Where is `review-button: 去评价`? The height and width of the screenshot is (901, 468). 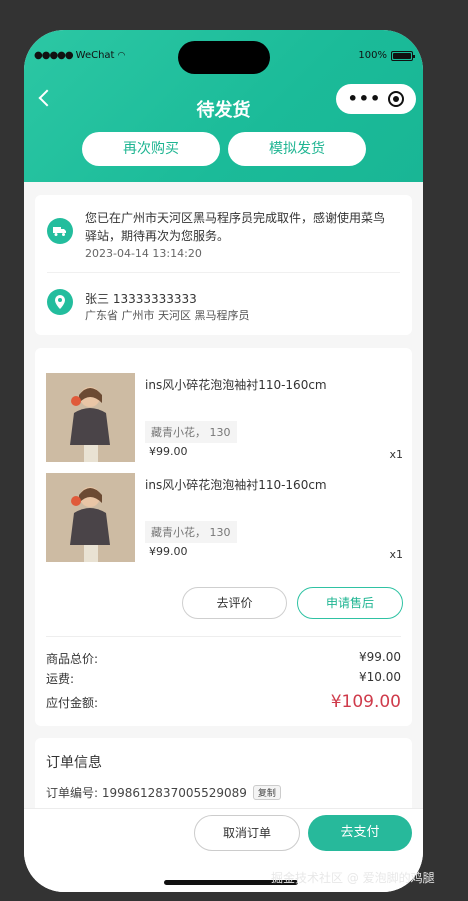 review-button: 去评价 is located at coordinates (234, 603).